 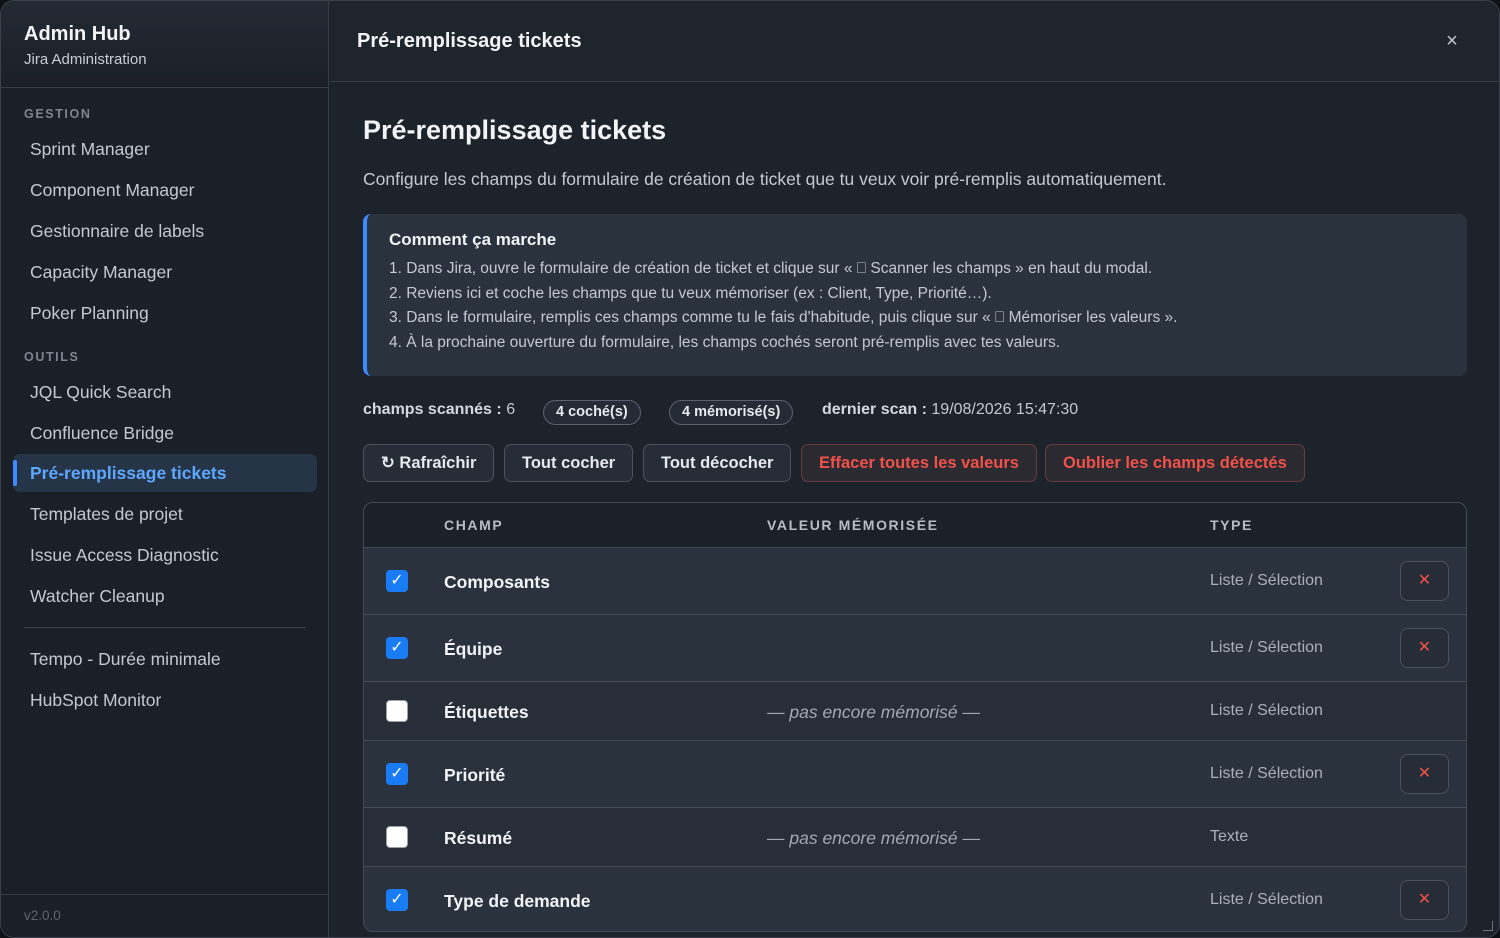 What do you see at coordinates (475, 775) in the screenshot?
I see `field-name: Priorité` at bounding box center [475, 775].